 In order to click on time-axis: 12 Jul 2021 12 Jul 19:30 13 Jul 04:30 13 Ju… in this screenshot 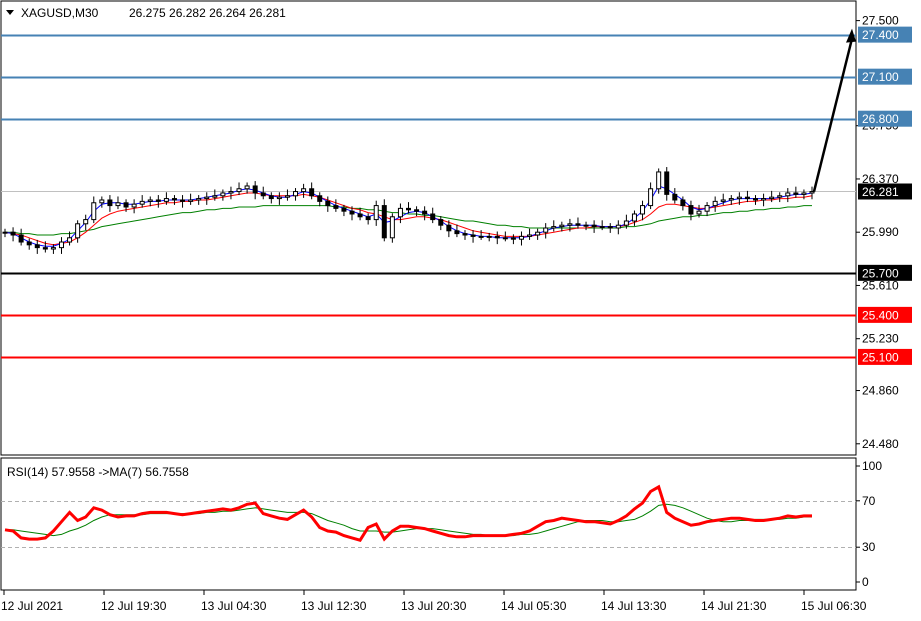, I will do `click(434, 601)`.